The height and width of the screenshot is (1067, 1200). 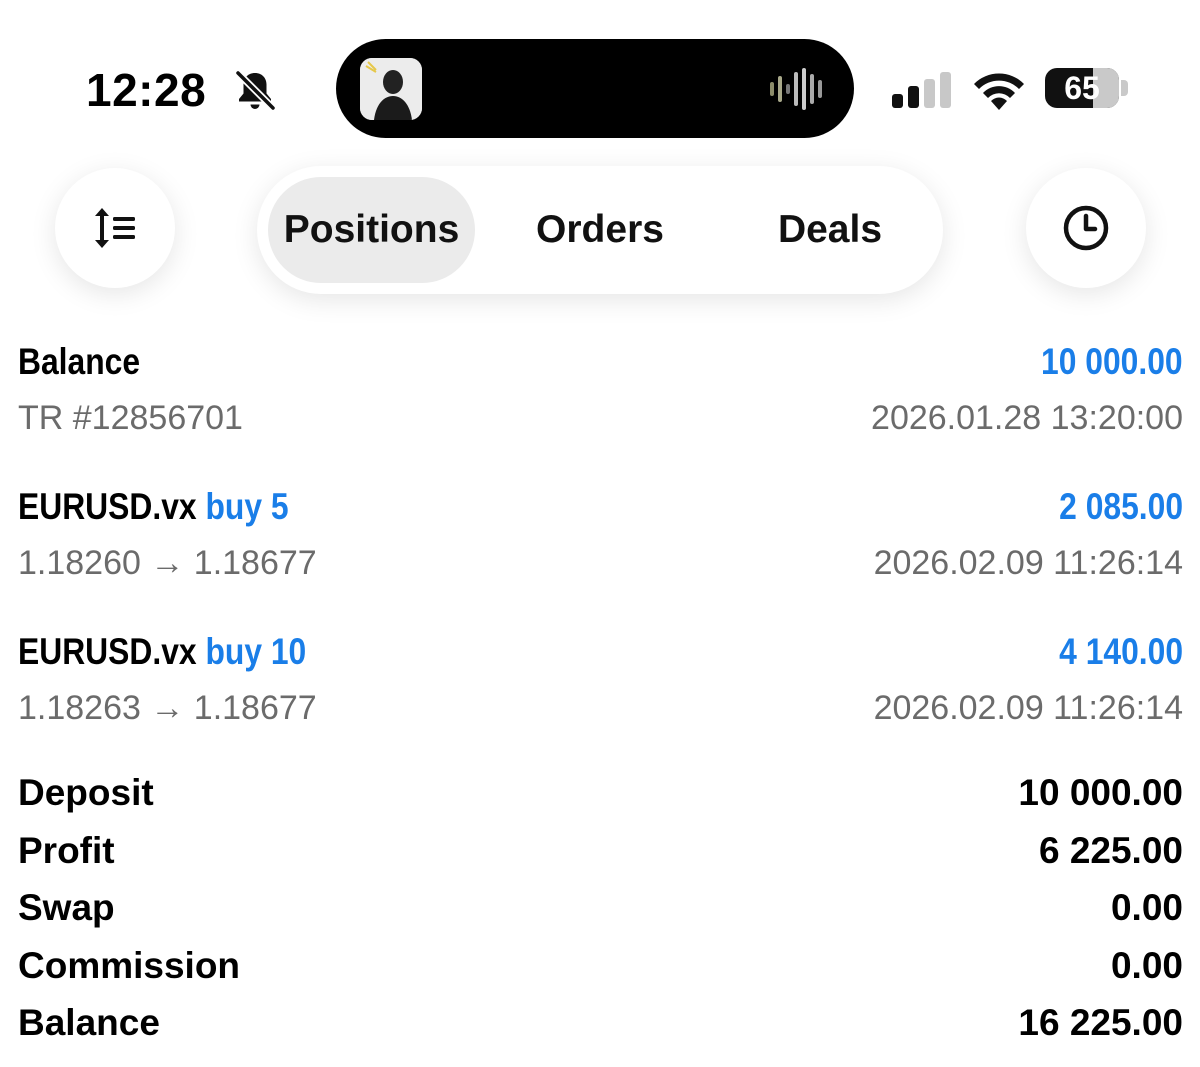 I want to click on summary-label: Swap, so click(x=66, y=907).